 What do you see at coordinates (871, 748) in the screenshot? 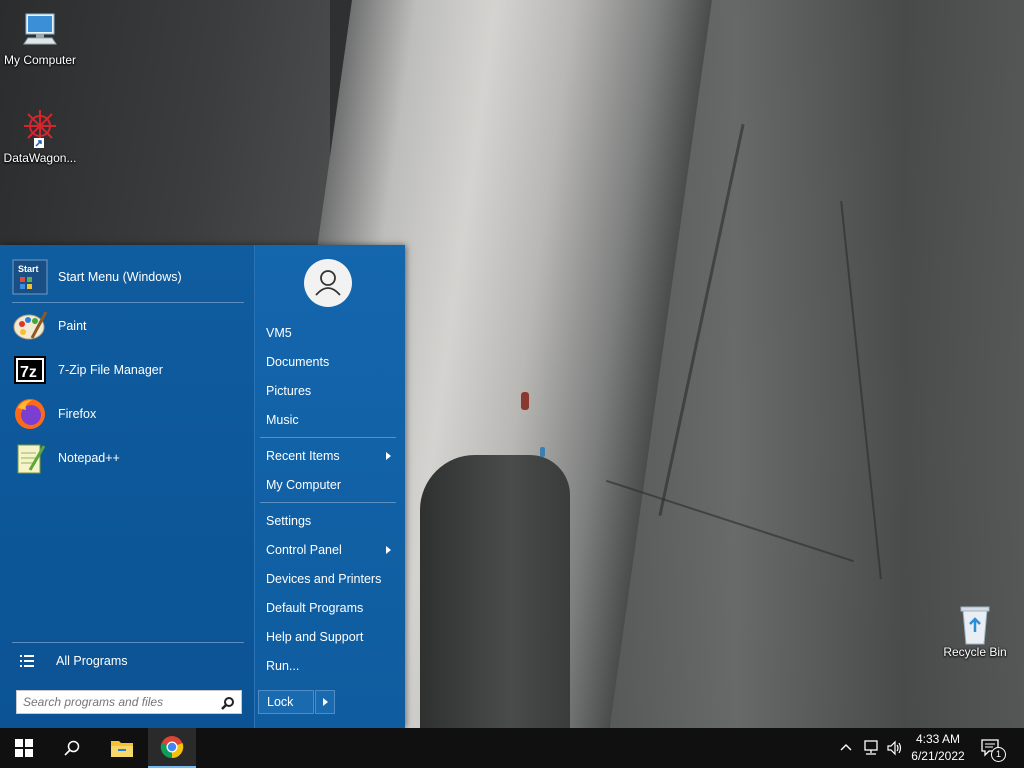
I see `network-icon` at bounding box center [871, 748].